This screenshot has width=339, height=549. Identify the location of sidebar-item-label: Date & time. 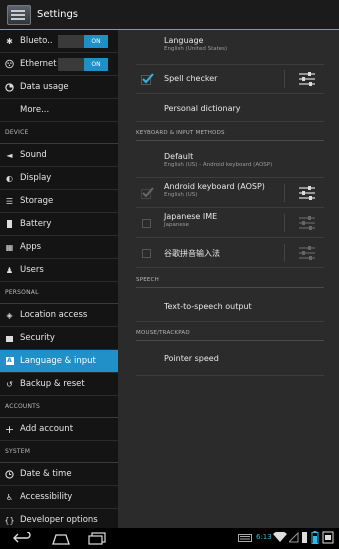
(46, 474).